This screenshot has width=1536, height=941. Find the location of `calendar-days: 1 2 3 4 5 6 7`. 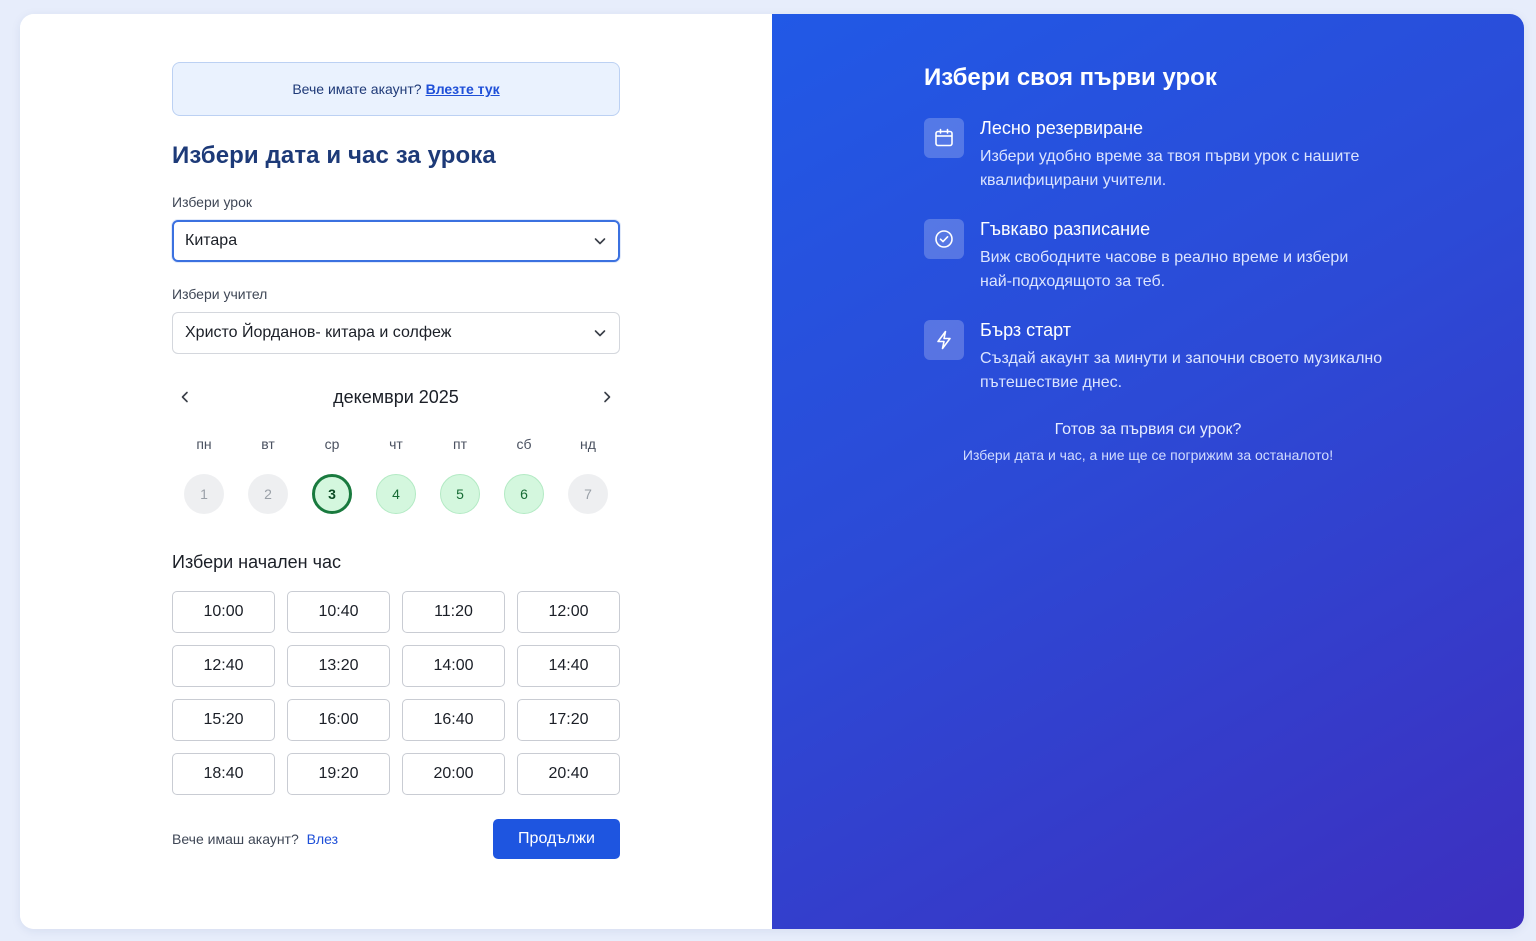

calendar-days: 1 2 3 4 5 6 7 is located at coordinates (396, 494).